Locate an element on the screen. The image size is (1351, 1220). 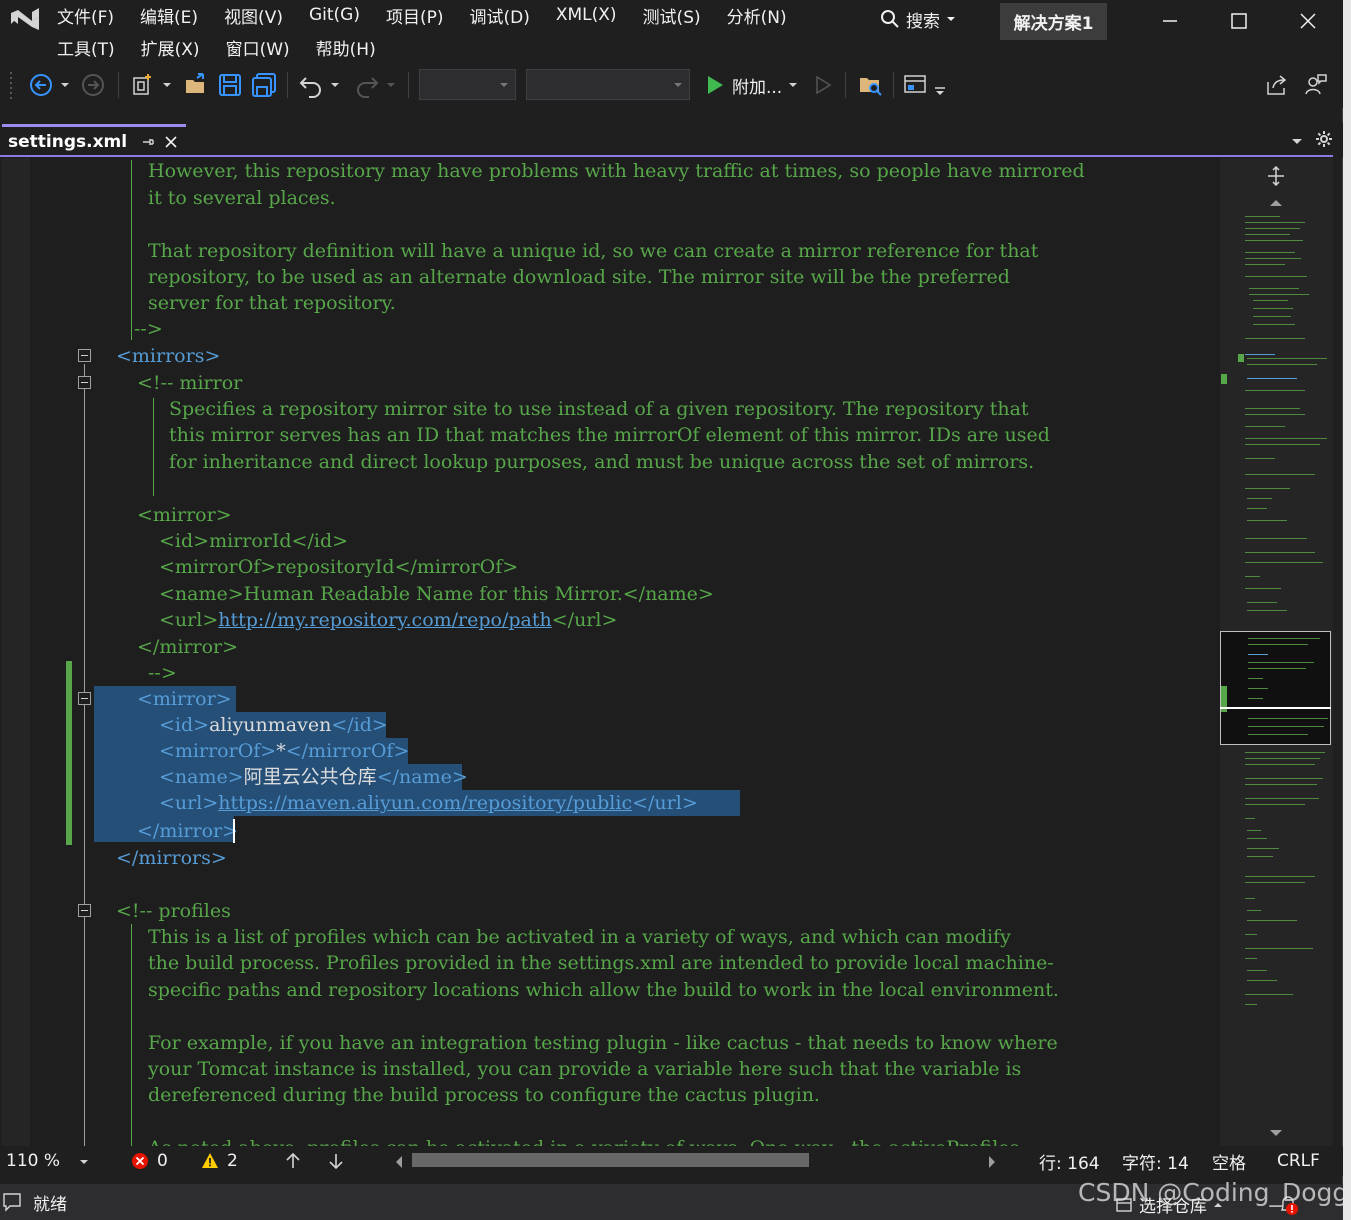
minimize-button is located at coordinates (1170, 21).